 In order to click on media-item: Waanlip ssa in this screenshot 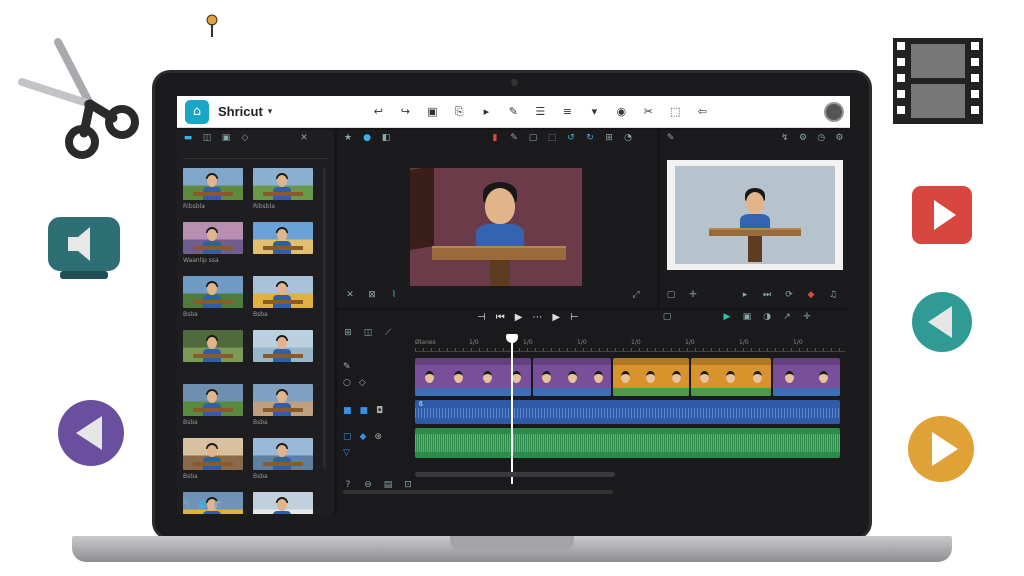, I will do `click(213, 243)`.